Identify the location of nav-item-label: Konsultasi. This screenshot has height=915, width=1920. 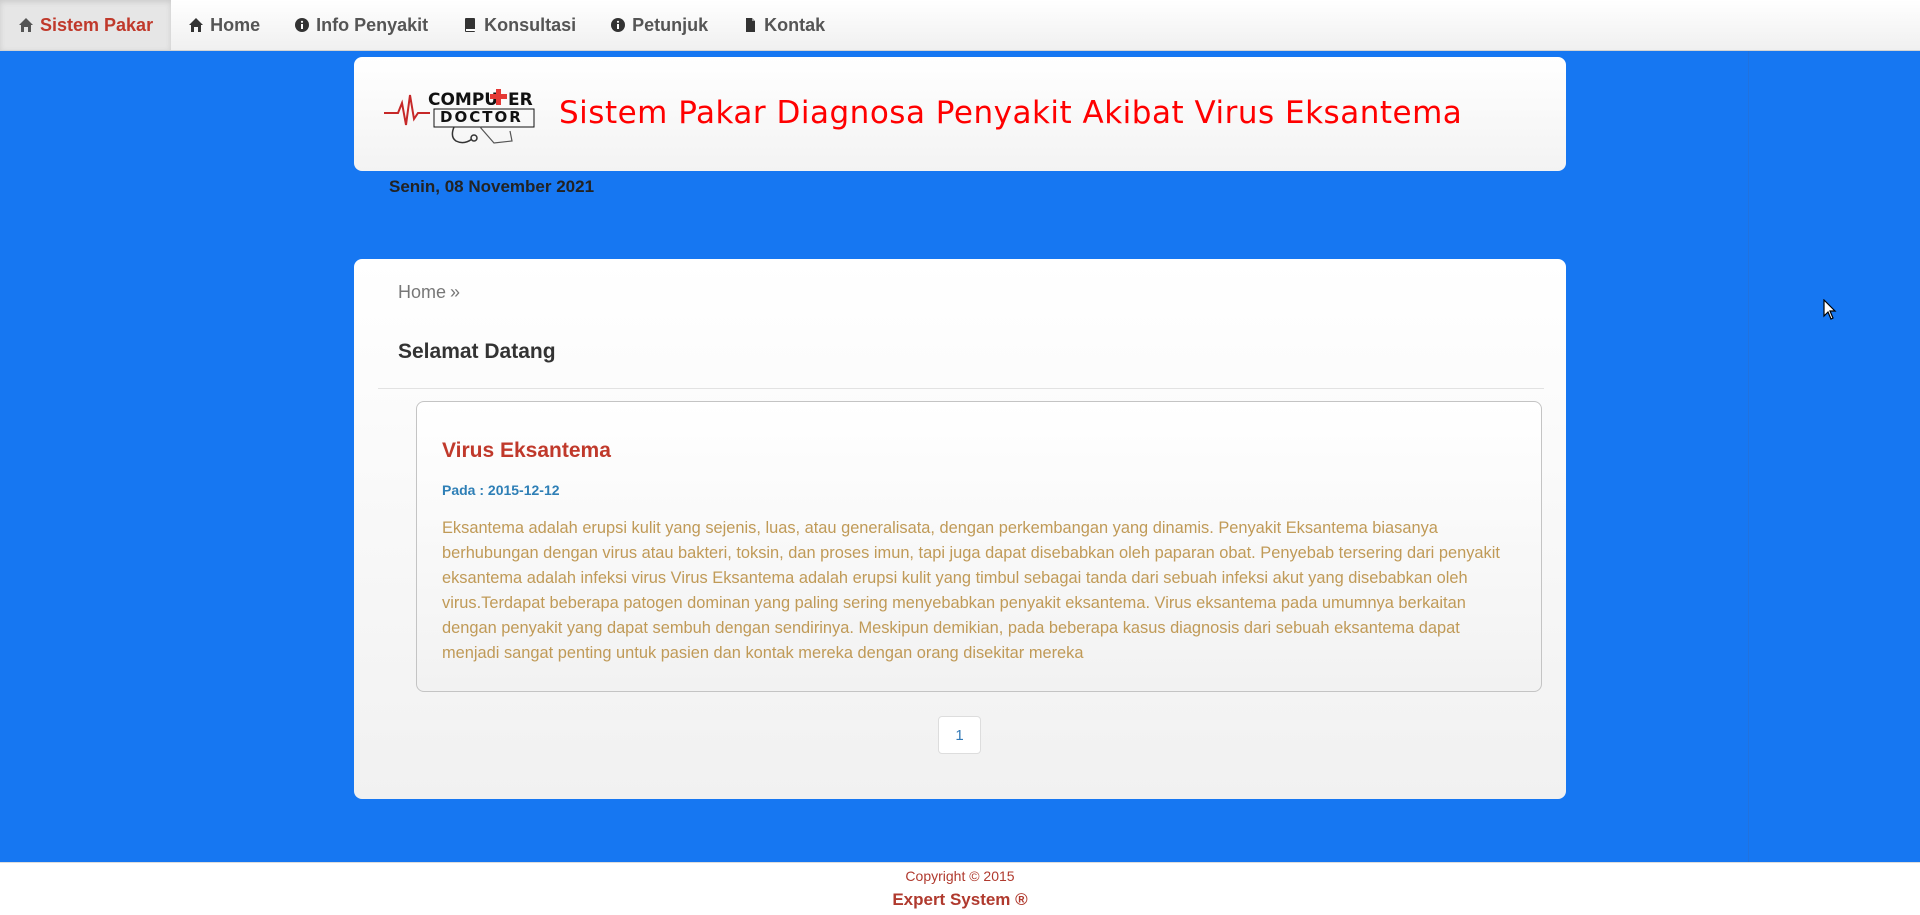
(530, 24).